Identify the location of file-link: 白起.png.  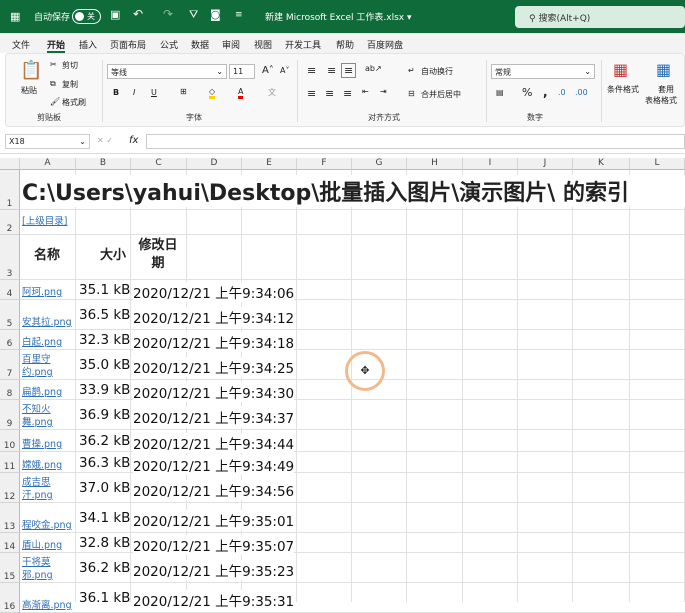
(49, 342).